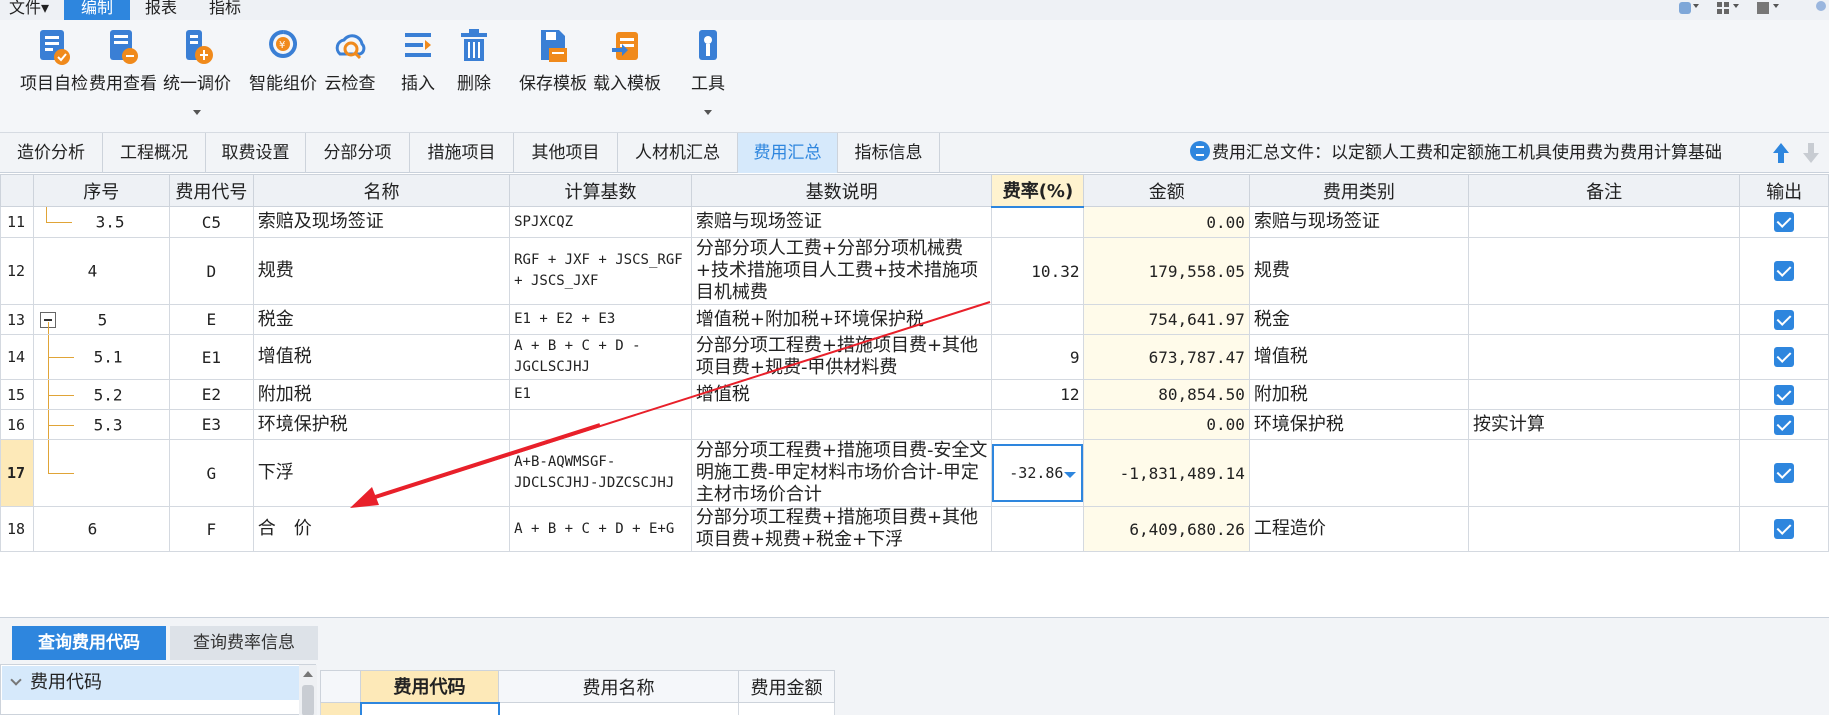  Describe the element at coordinates (600, 222) in the screenshot. I see `base-cell: SPJXCQZ` at that location.